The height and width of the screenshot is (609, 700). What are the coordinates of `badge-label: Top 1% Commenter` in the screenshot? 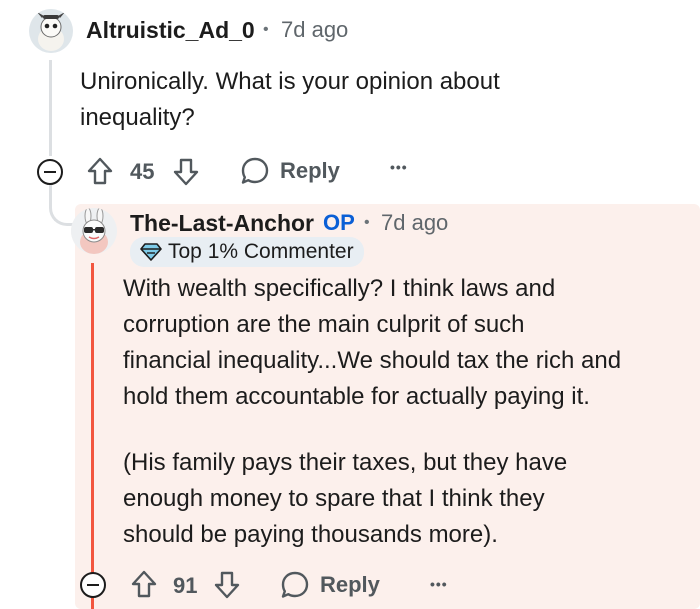 It's located at (261, 251).